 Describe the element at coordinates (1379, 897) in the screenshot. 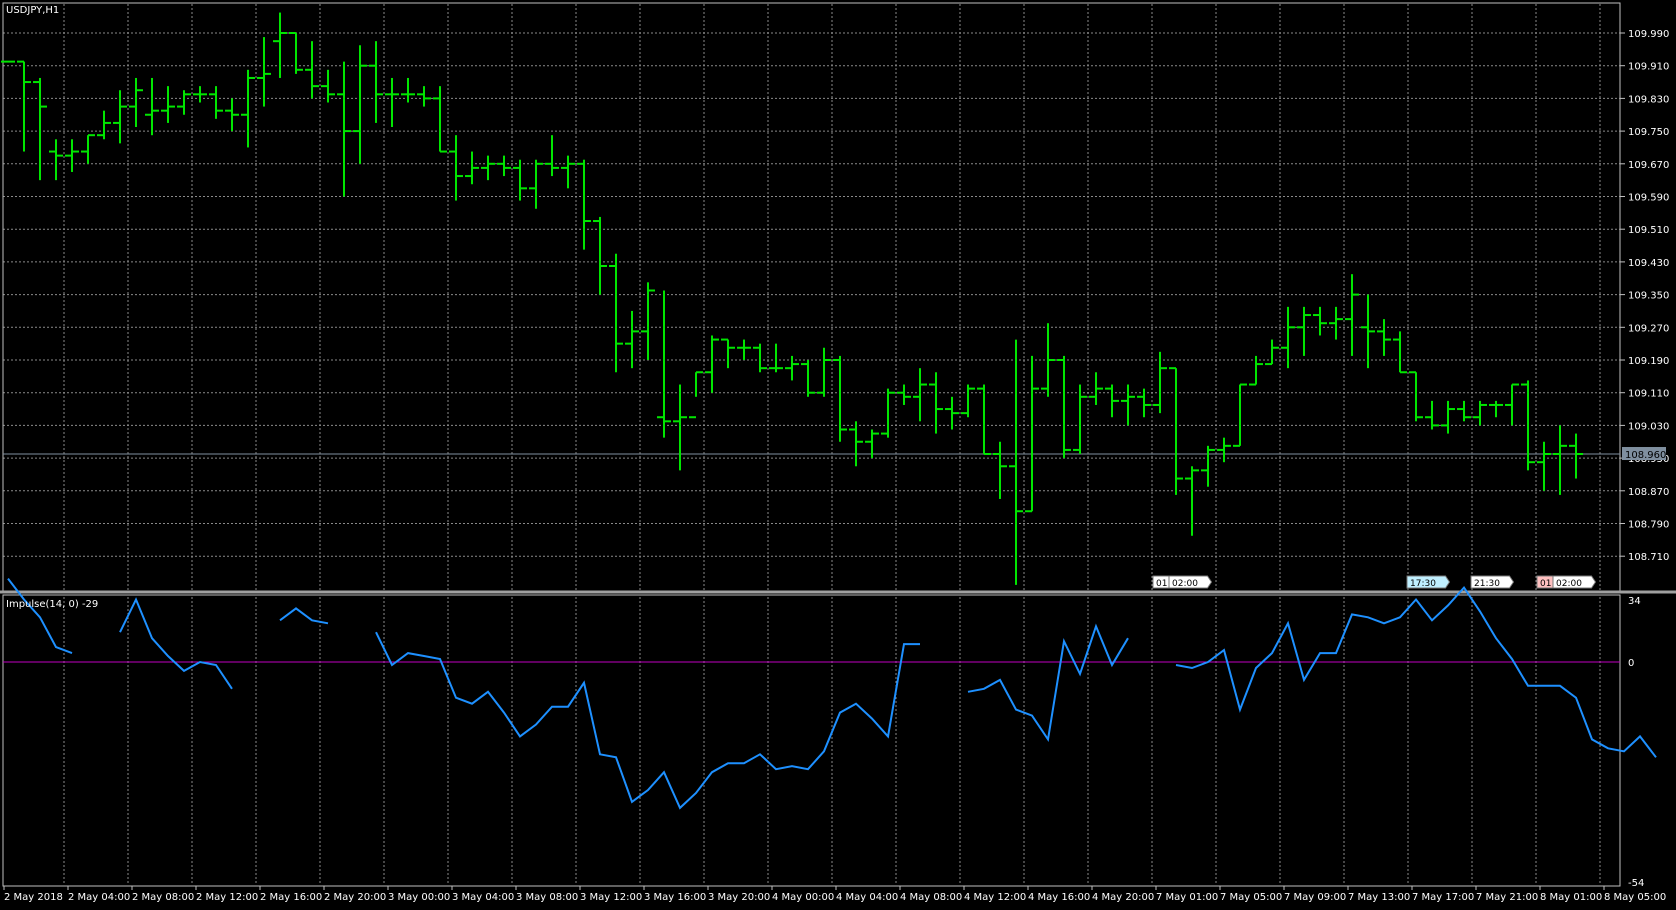

I see `time-tick-label: 7 May 13:00` at that location.